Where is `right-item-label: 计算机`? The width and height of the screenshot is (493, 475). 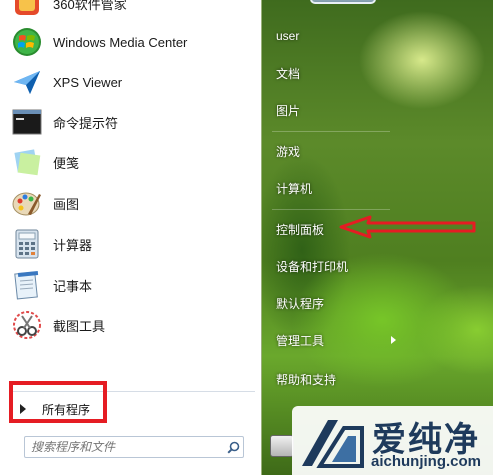 right-item-label: 计算机 is located at coordinates (294, 188).